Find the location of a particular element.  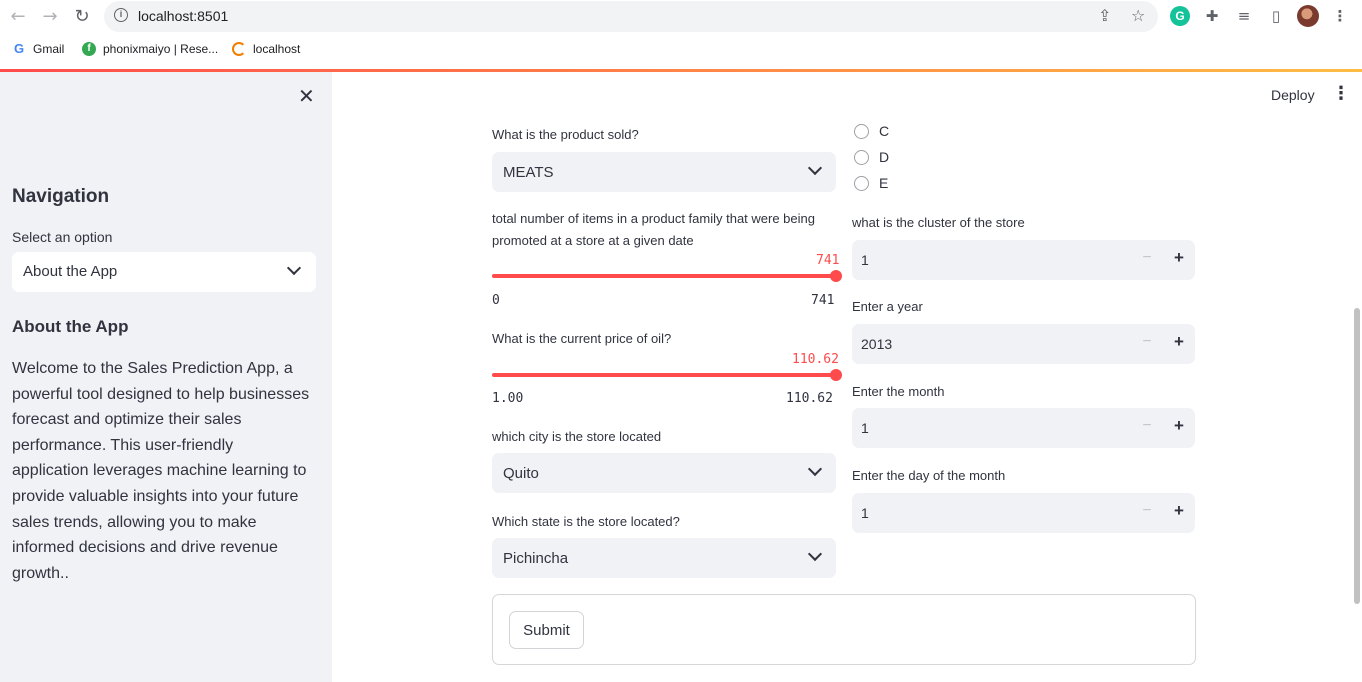

share-icon: ⇪ is located at coordinates (1104, 15).